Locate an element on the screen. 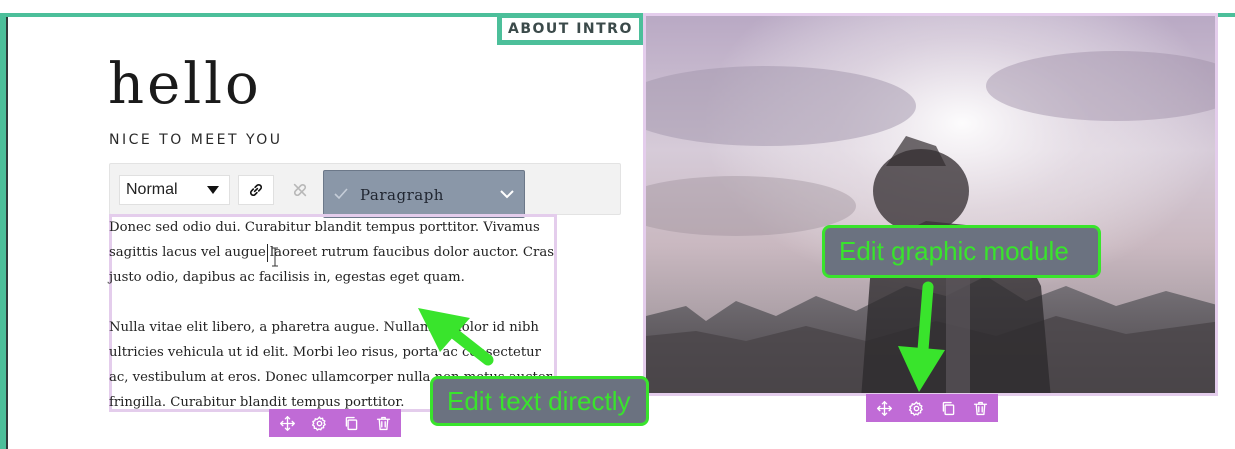 The height and width of the screenshot is (449, 1235). link-icon is located at coordinates (256, 190).